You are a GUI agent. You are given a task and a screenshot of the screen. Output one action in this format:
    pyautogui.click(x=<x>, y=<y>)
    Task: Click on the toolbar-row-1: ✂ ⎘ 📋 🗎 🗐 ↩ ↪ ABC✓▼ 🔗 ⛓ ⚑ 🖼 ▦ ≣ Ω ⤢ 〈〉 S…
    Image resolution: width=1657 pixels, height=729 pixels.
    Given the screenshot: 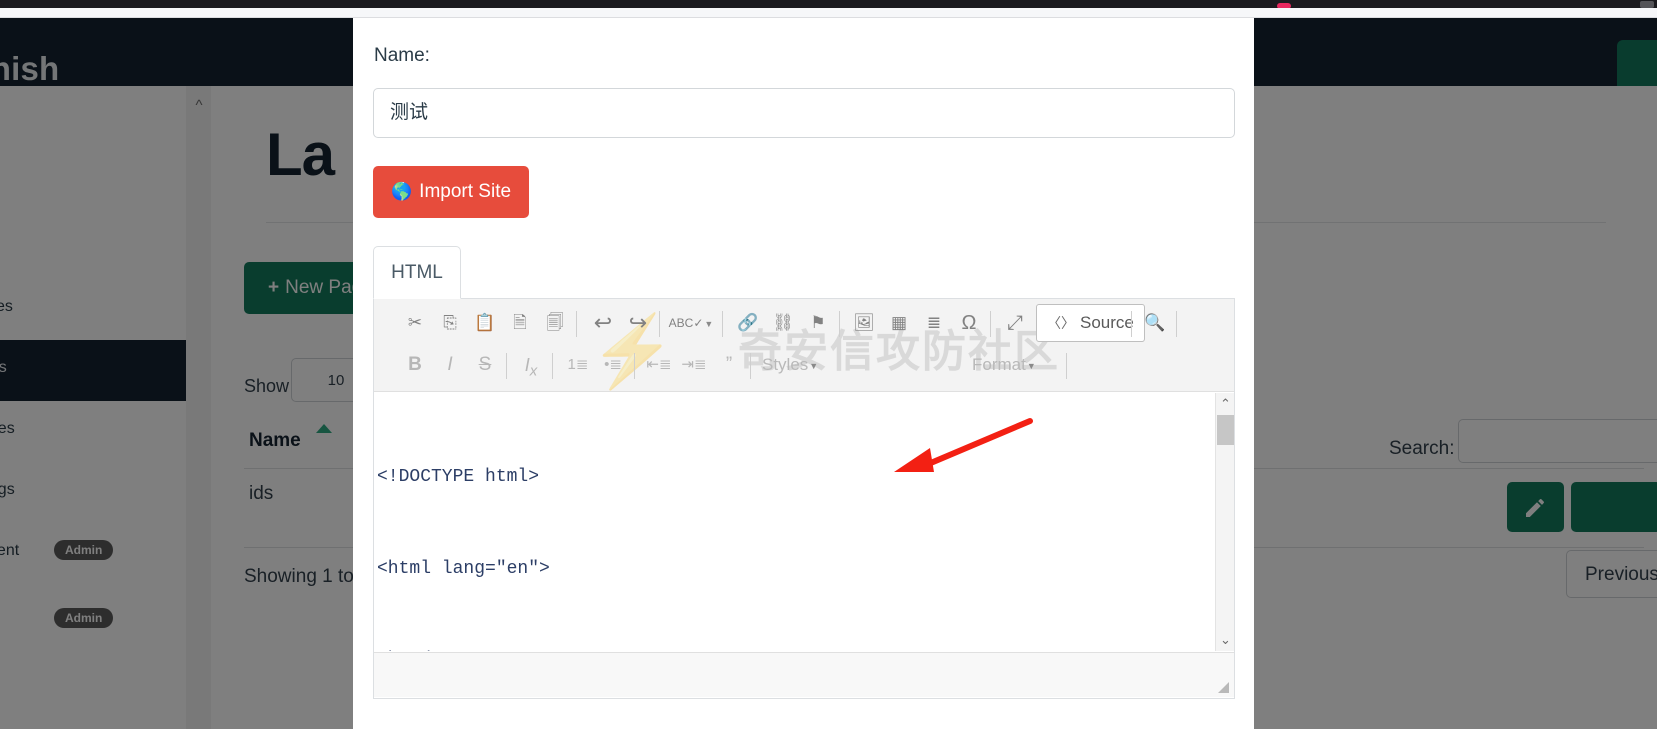 What is the action you would take?
    pyautogui.click(x=804, y=324)
    